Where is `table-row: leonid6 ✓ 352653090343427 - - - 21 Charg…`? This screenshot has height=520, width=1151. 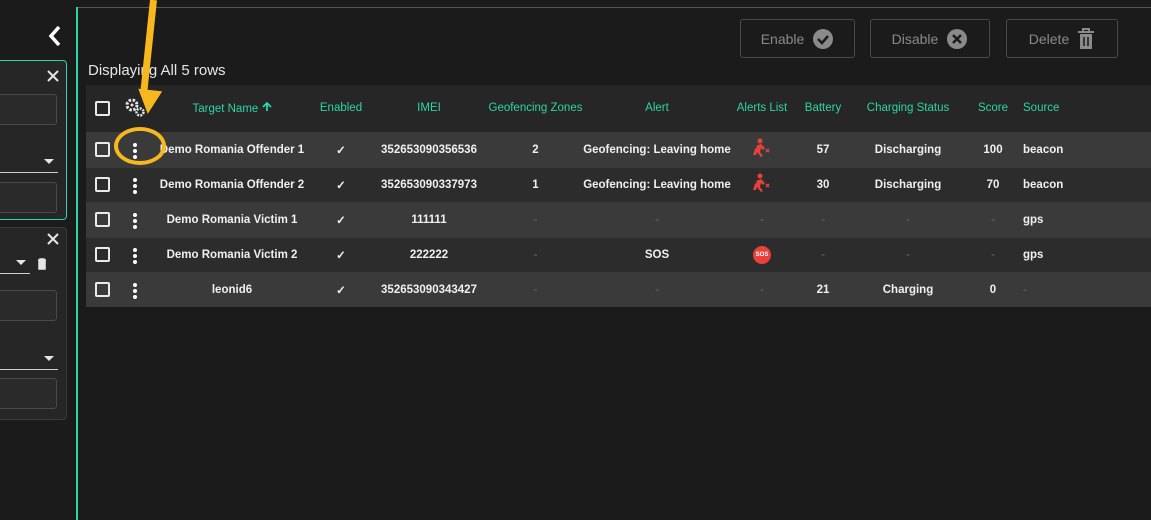 table-row: leonid6 ✓ 352653090343427 - - - 21 Charg… is located at coordinates (618, 289).